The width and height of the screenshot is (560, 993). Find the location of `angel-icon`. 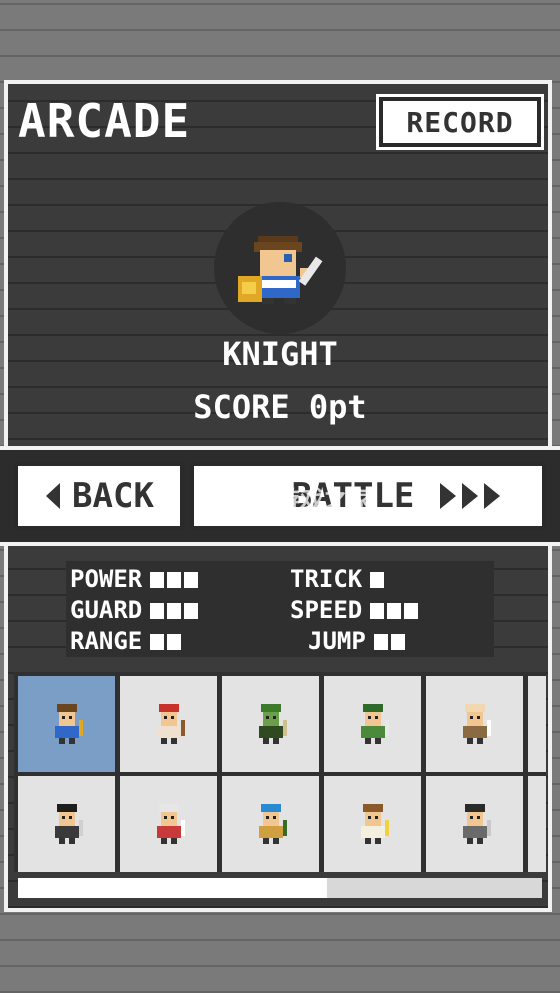

angel-icon is located at coordinates (374, 824).